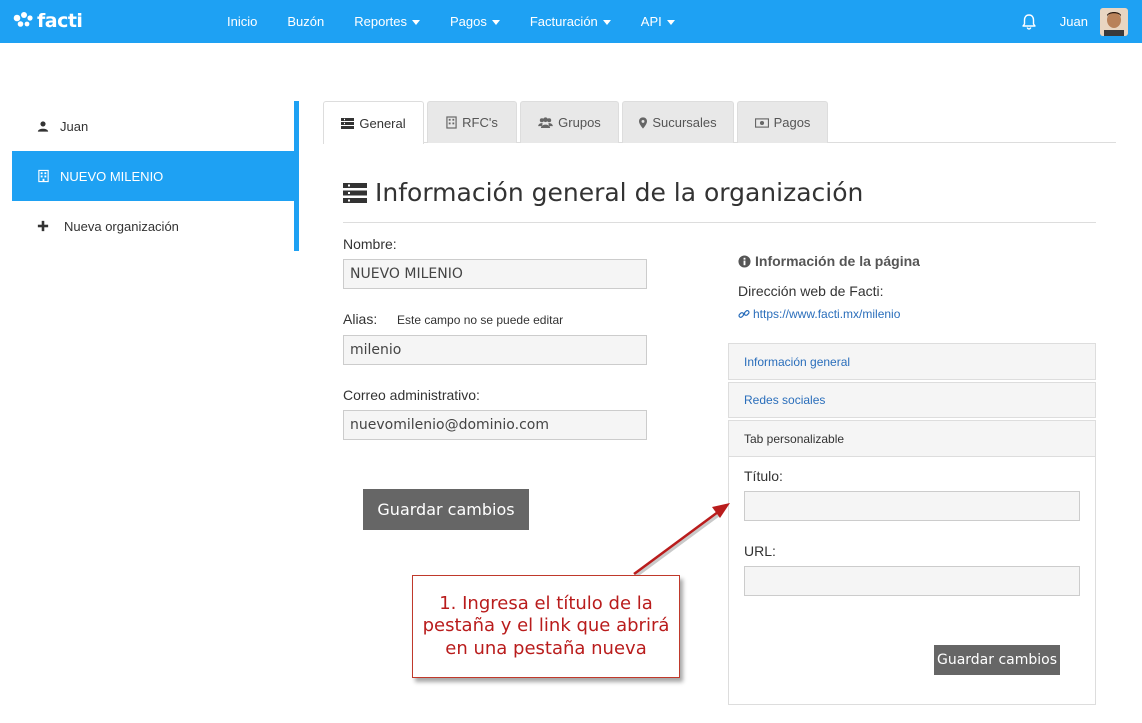 This screenshot has height=723, width=1142. Describe the element at coordinates (912, 400) in the screenshot. I see `panel-redes-sociales: Redes sociales` at that location.